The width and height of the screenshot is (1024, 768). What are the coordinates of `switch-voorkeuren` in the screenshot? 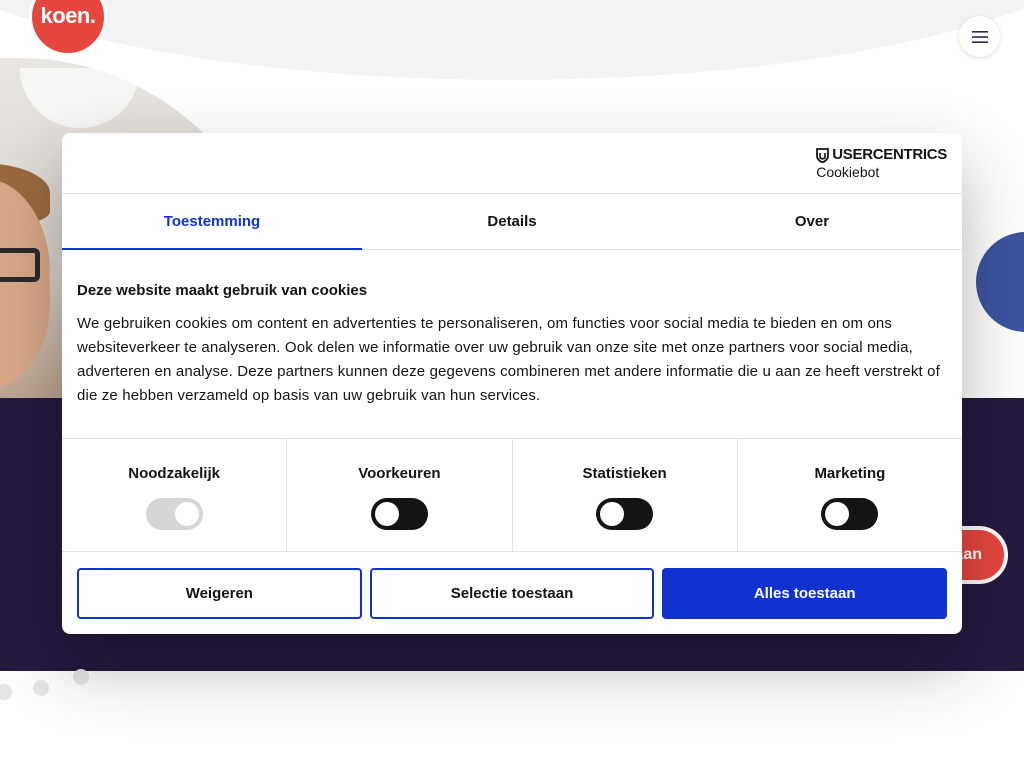 It's located at (399, 514).